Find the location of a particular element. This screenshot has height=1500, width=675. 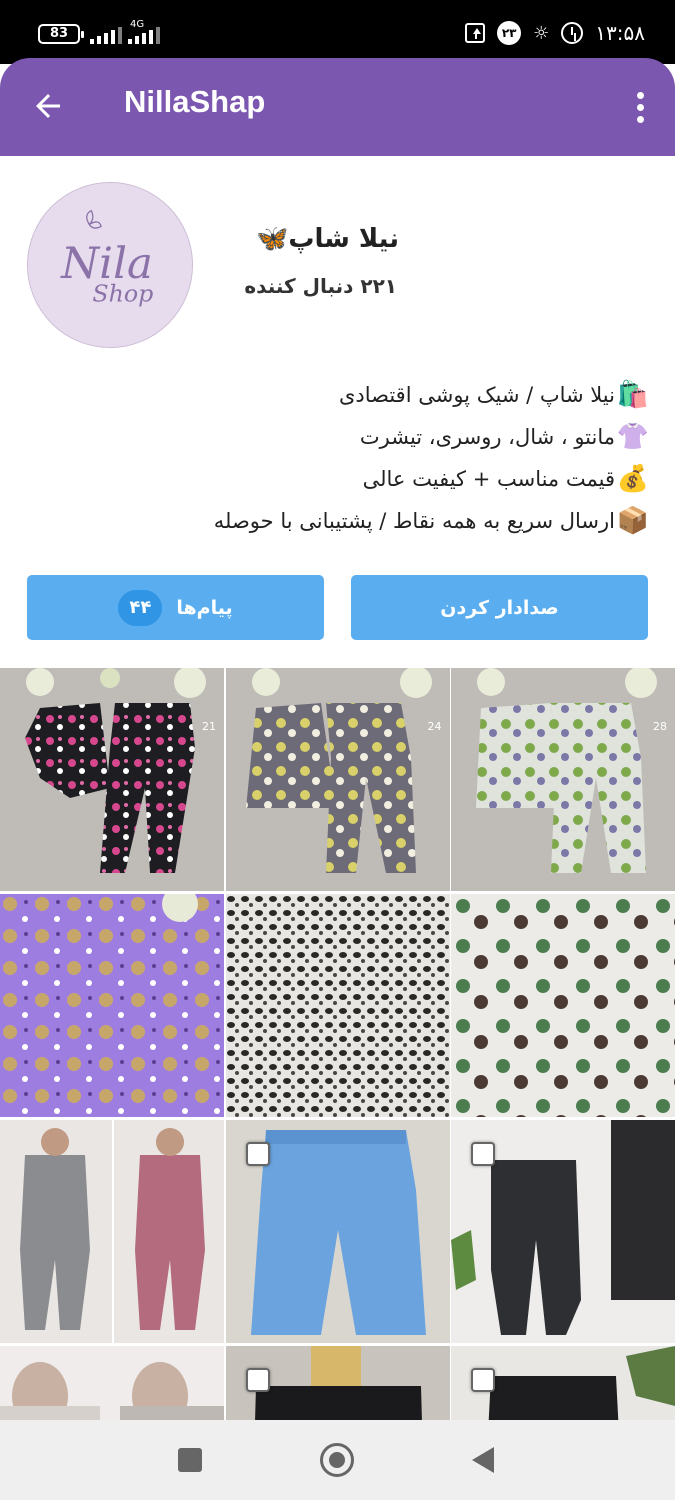

avatar-logo: Nila Shop is located at coordinates (110, 265).